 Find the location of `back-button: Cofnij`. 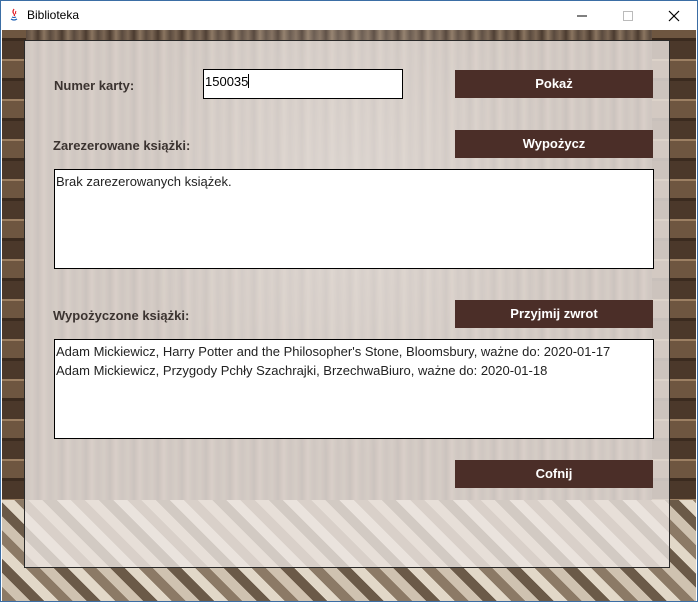

back-button: Cofnij is located at coordinates (554, 474).